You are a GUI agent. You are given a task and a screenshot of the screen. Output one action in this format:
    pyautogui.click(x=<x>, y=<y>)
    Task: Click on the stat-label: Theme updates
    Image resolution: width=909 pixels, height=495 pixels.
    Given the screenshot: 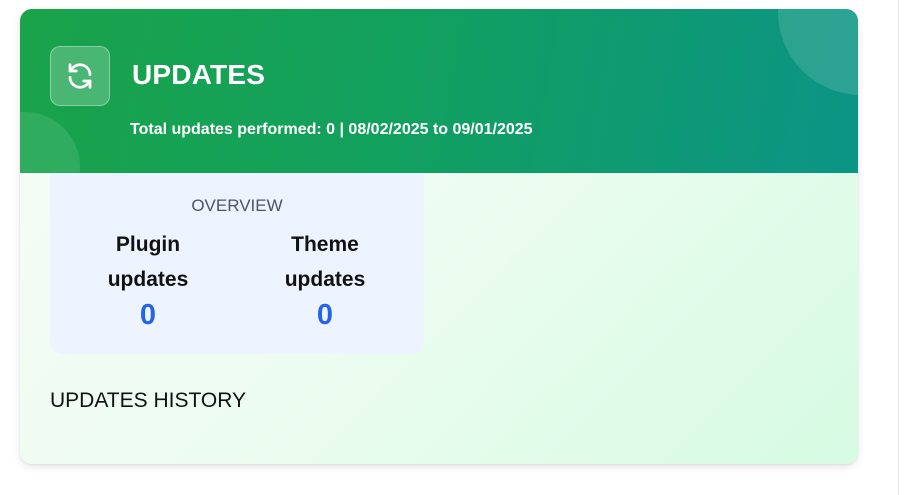 What is the action you would take?
    pyautogui.click(x=325, y=262)
    